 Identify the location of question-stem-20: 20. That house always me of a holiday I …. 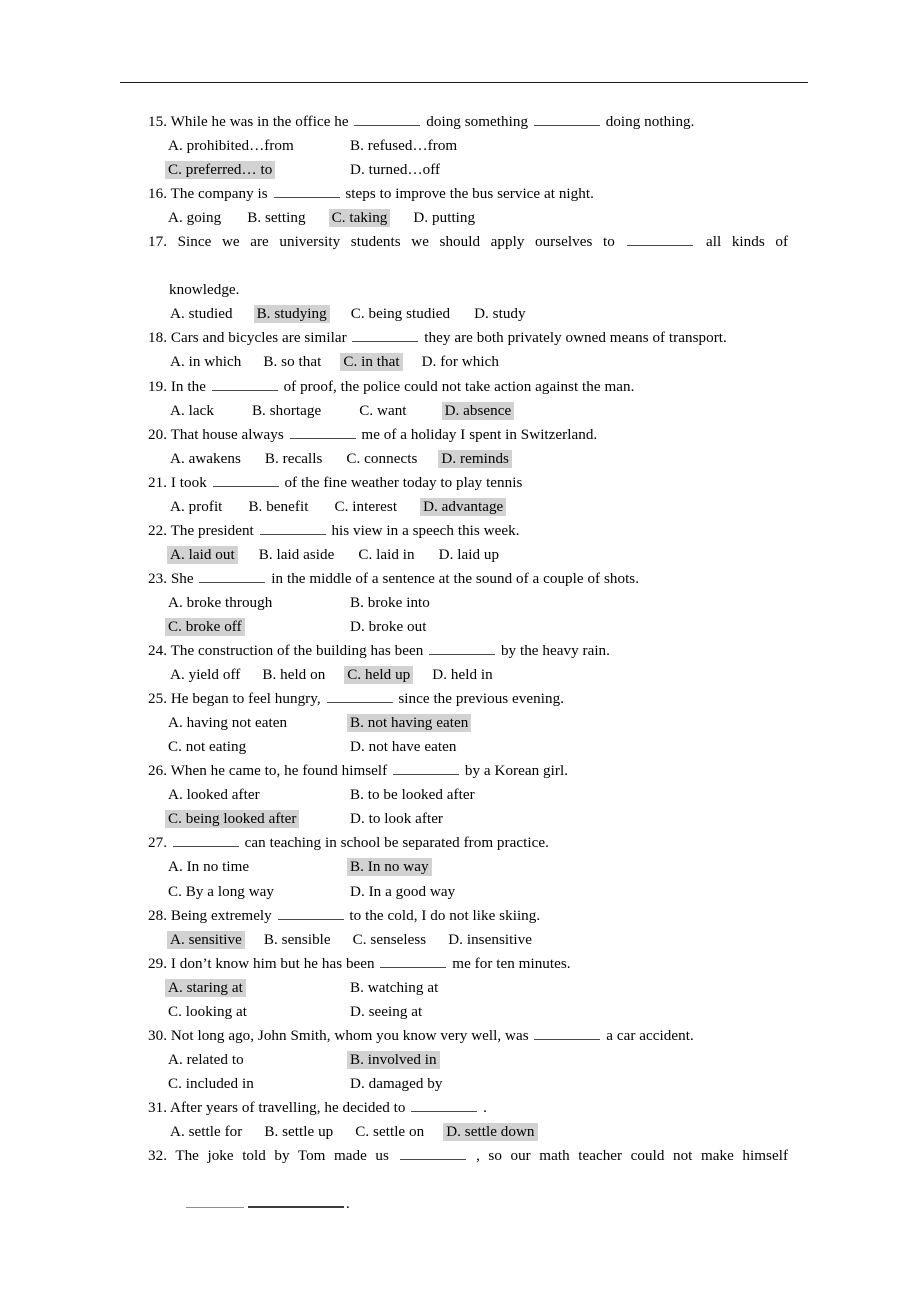
(468, 435).